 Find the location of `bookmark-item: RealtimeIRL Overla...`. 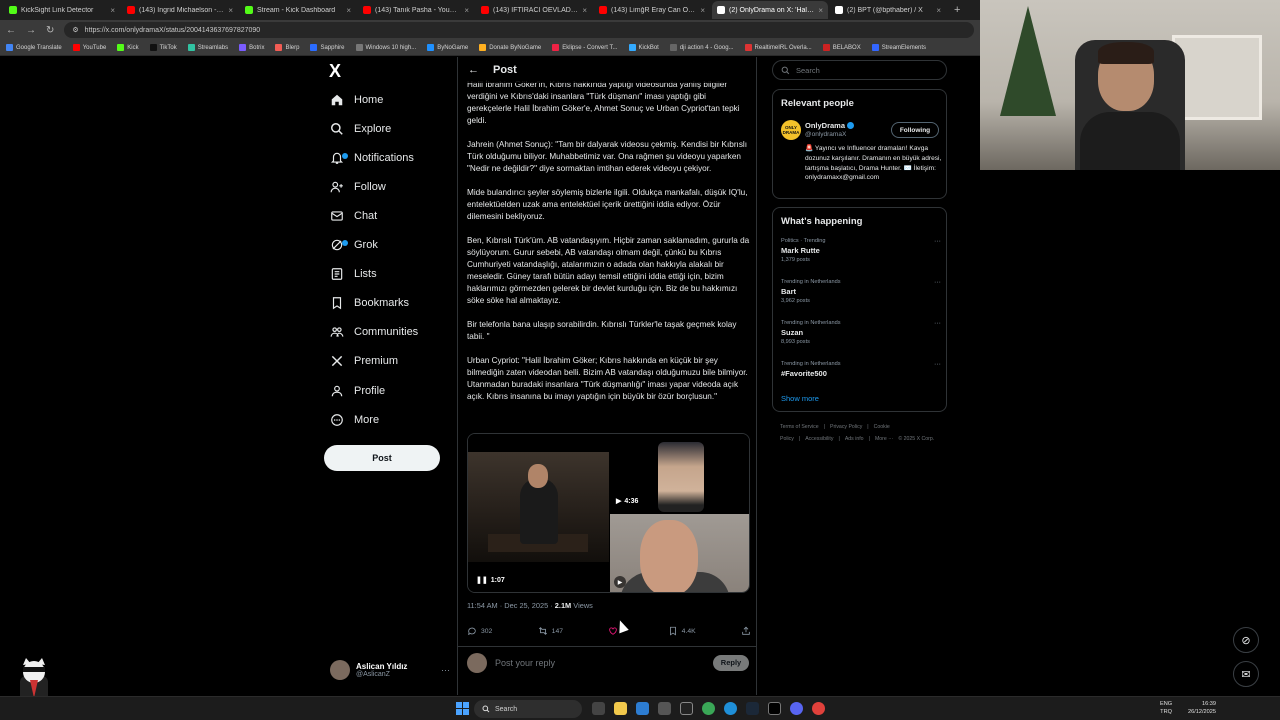

bookmark-item: RealtimeIRL Overla... is located at coordinates (778, 47).